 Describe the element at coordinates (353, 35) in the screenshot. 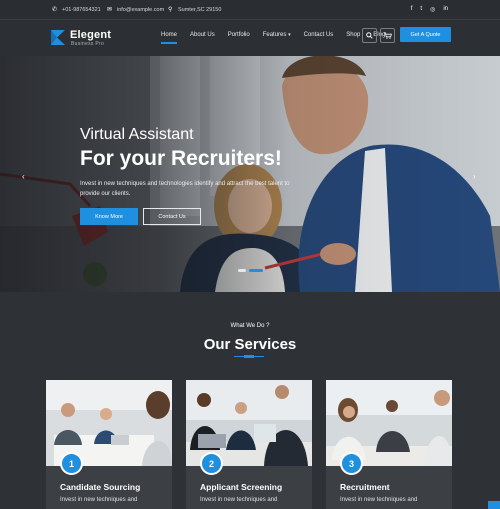

I see `nav-item-shop: Shop` at that location.